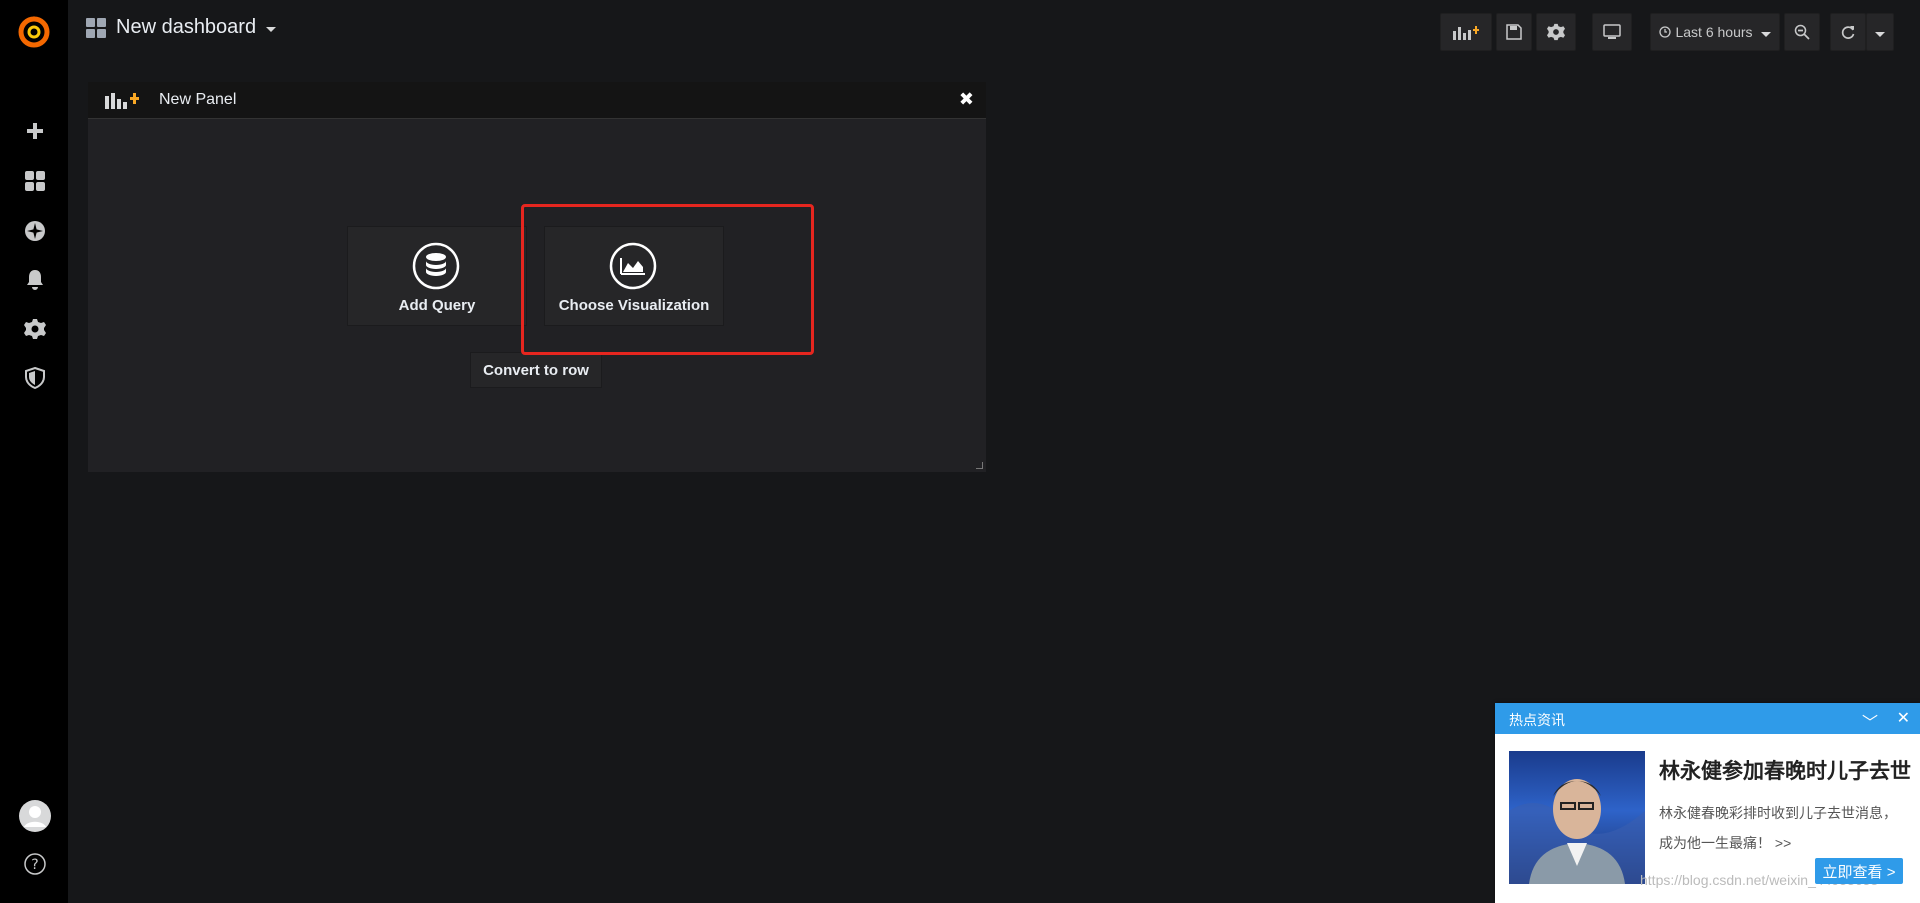  Describe the element at coordinates (437, 305) in the screenshot. I see `add-query-label: Add Query` at that location.